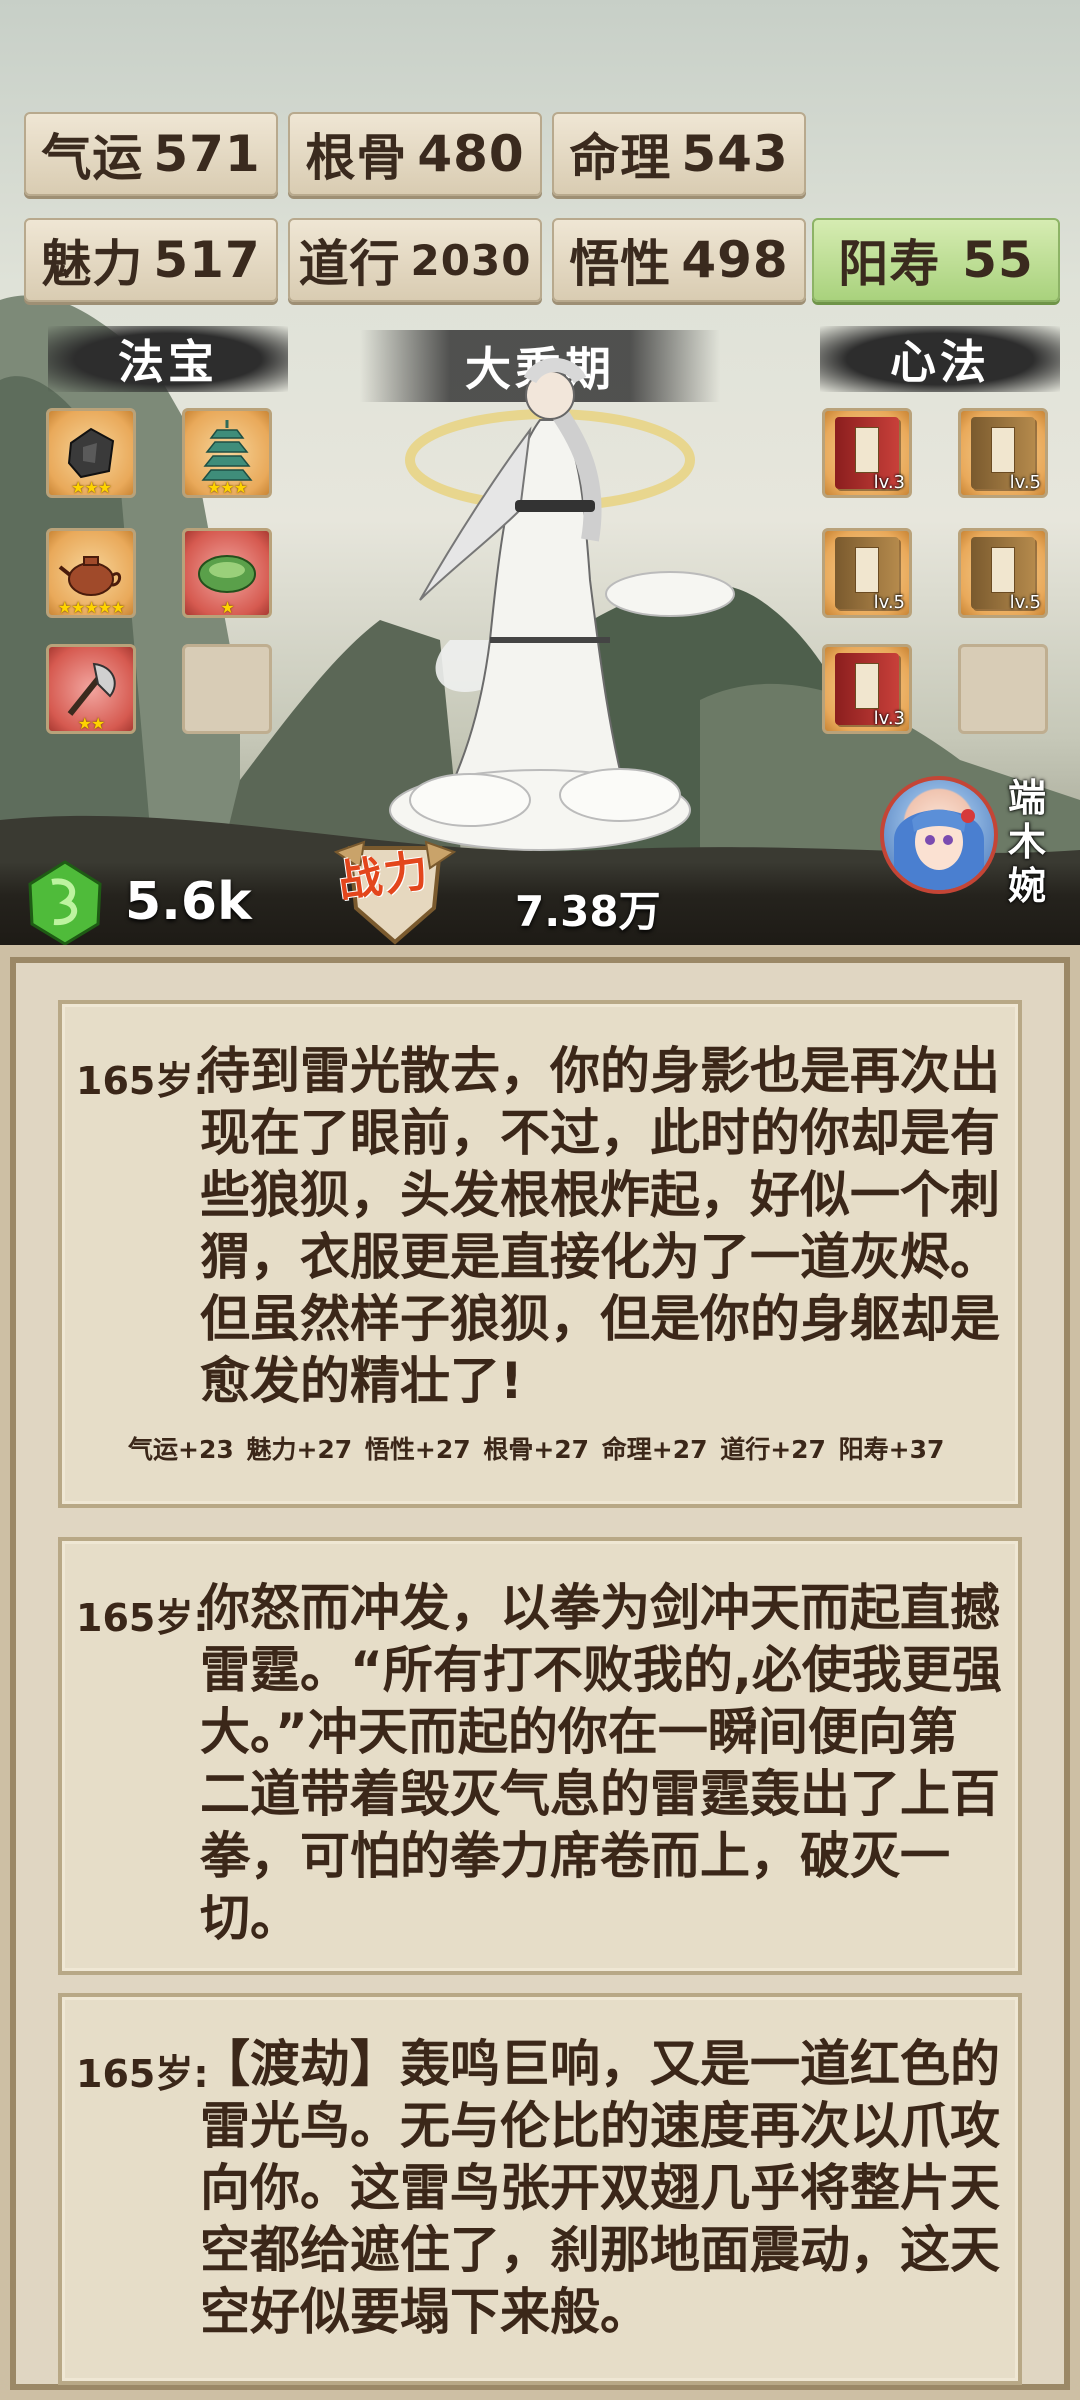 This screenshot has height=2400, width=1080. What do you see at coordinates (679, 260) in the screenshot?
I see `stat-insight: 悟性 498` at bounding box center [679, 260].